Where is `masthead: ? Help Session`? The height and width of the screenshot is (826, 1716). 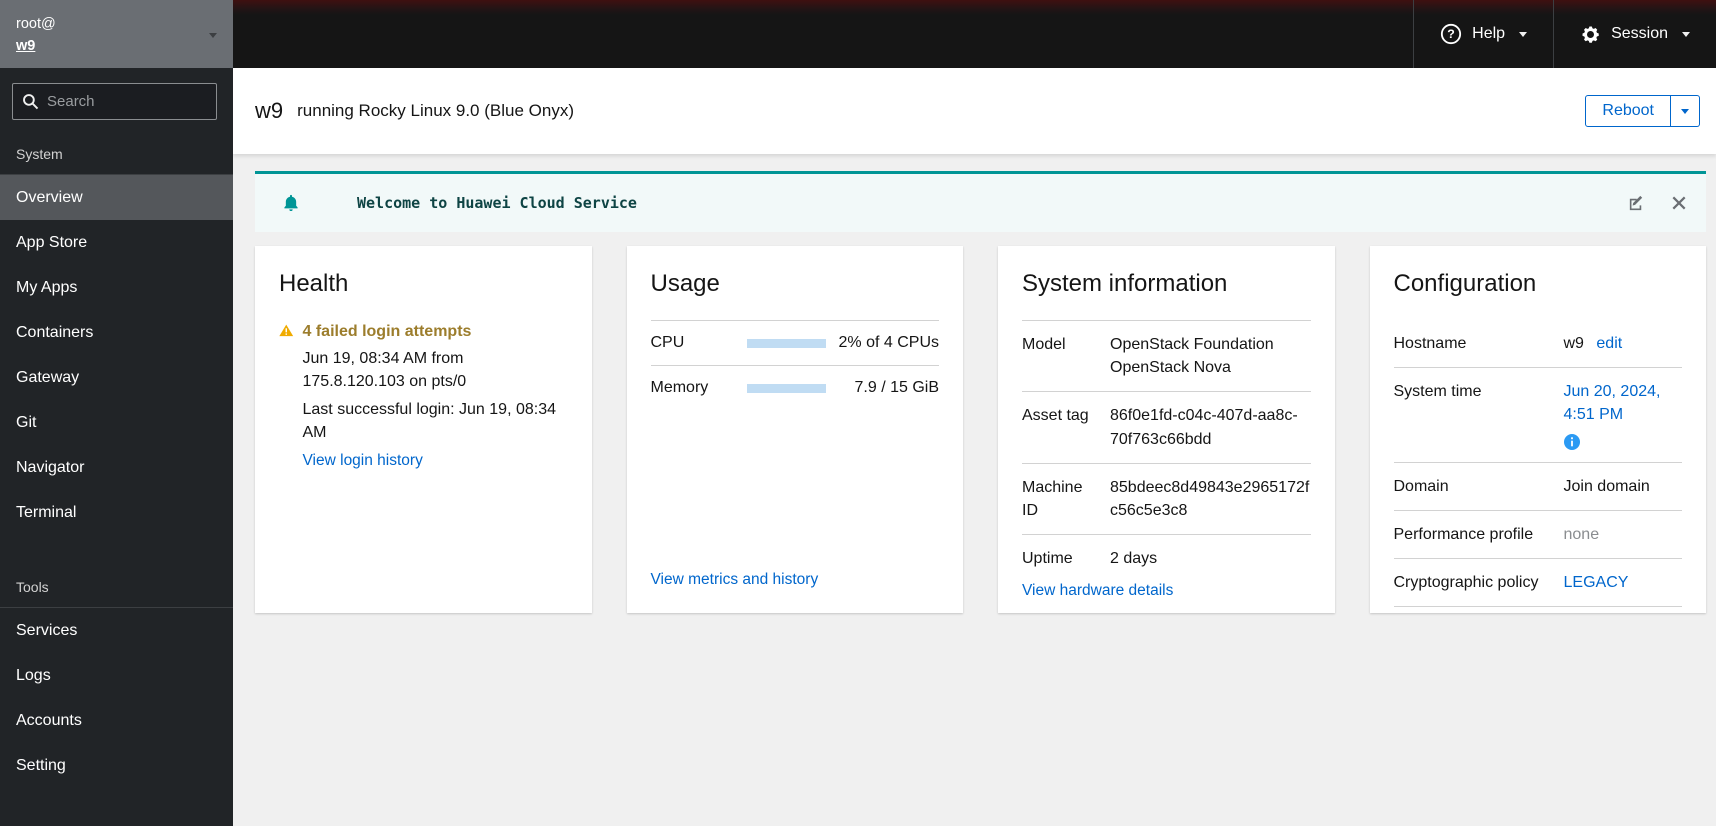
masthead: ? Help Session is located at coordinates (974, 34).